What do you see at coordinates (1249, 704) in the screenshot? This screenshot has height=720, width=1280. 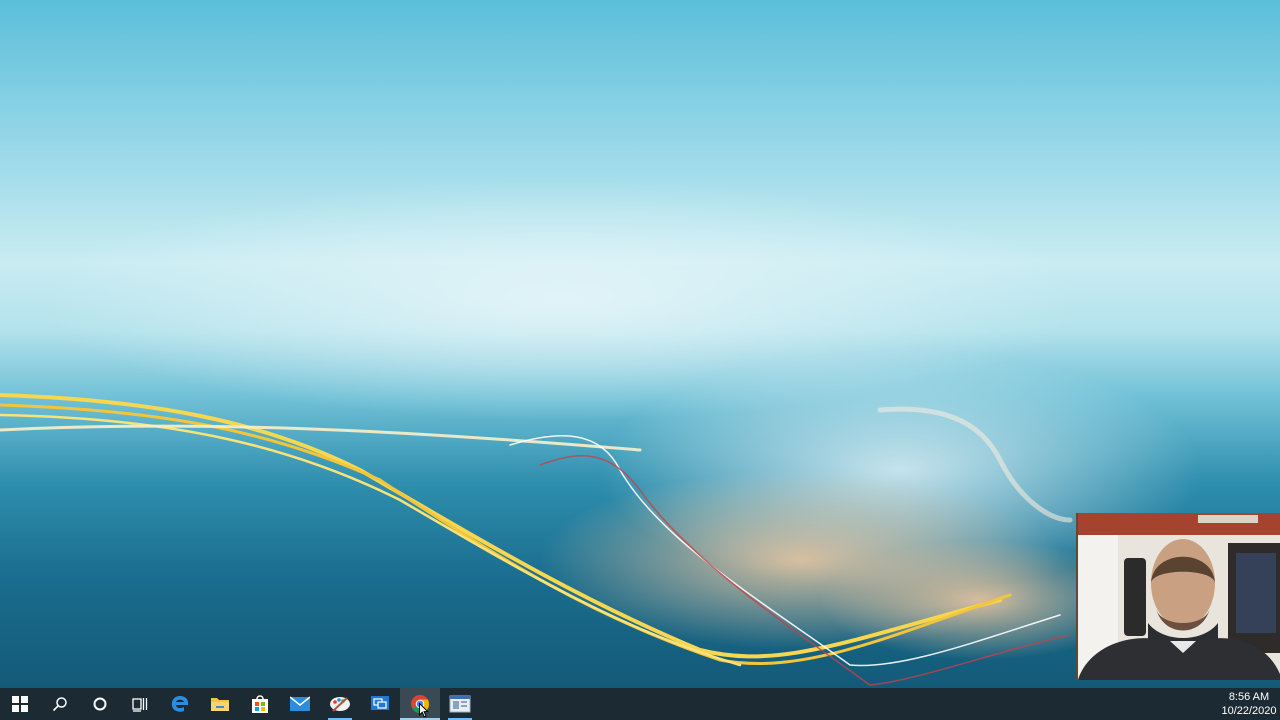 I see `system-clock: 8:56 AM 10/22/2020` at bounding box center [1249, 704].